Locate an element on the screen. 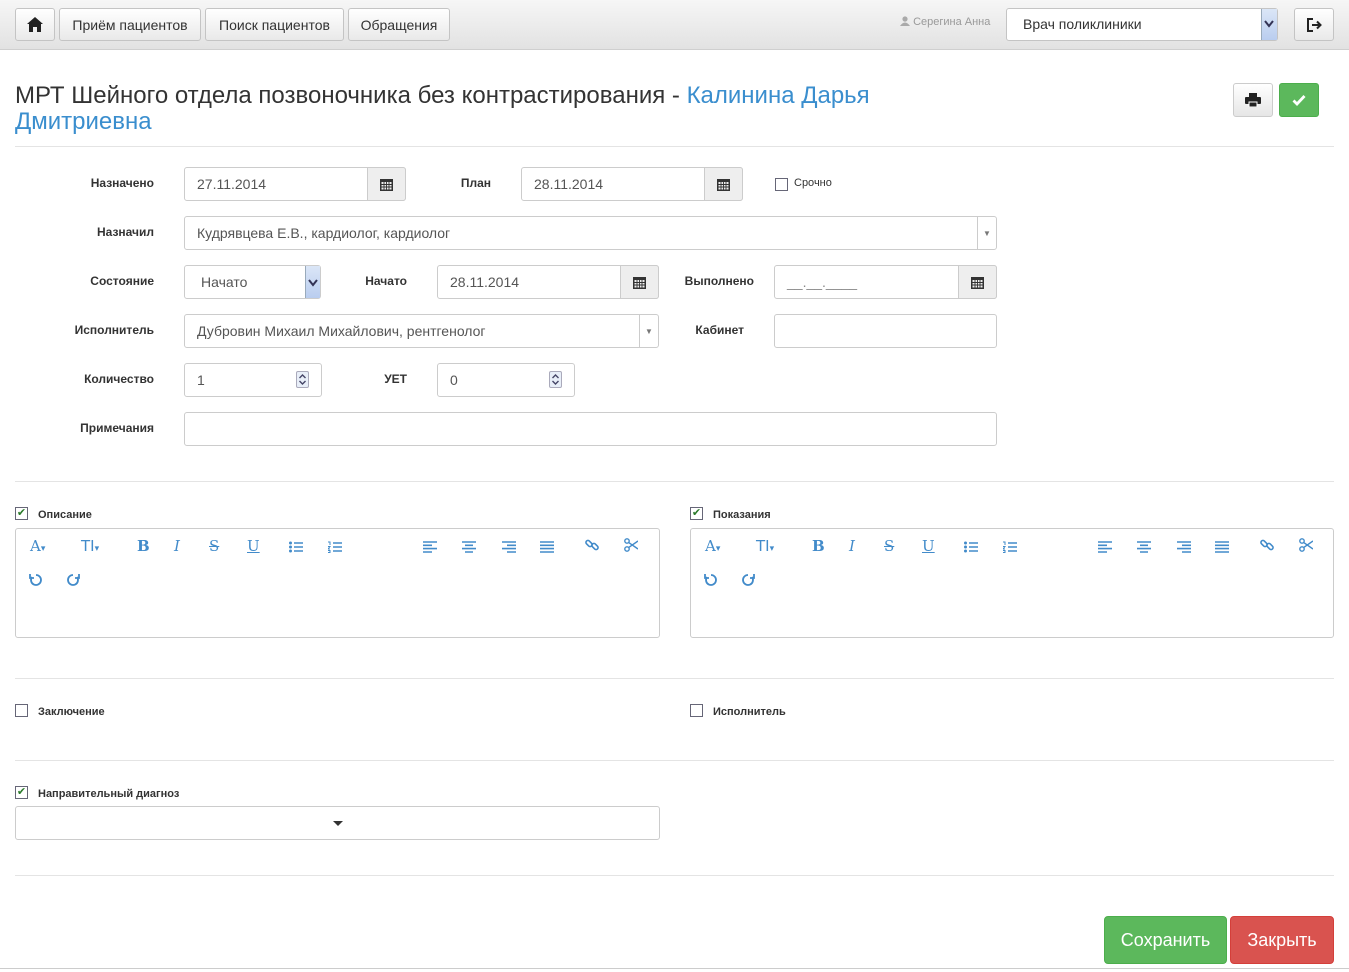 The image size is (1349, 972). current-user: Серегина Анна is located at coordinates (945, 22).